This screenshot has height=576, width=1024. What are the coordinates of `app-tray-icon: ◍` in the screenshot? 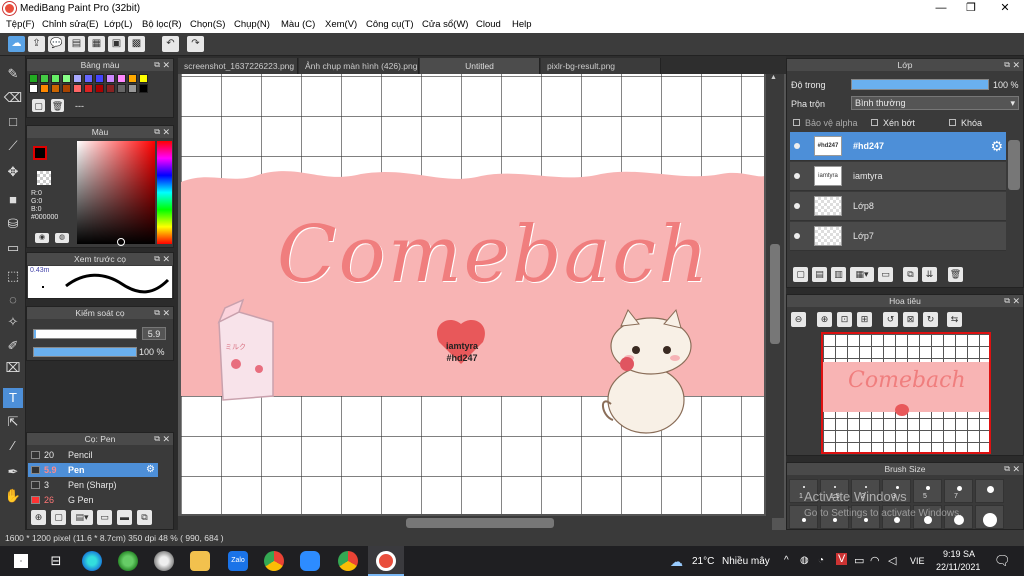 It's located at (804, 560).